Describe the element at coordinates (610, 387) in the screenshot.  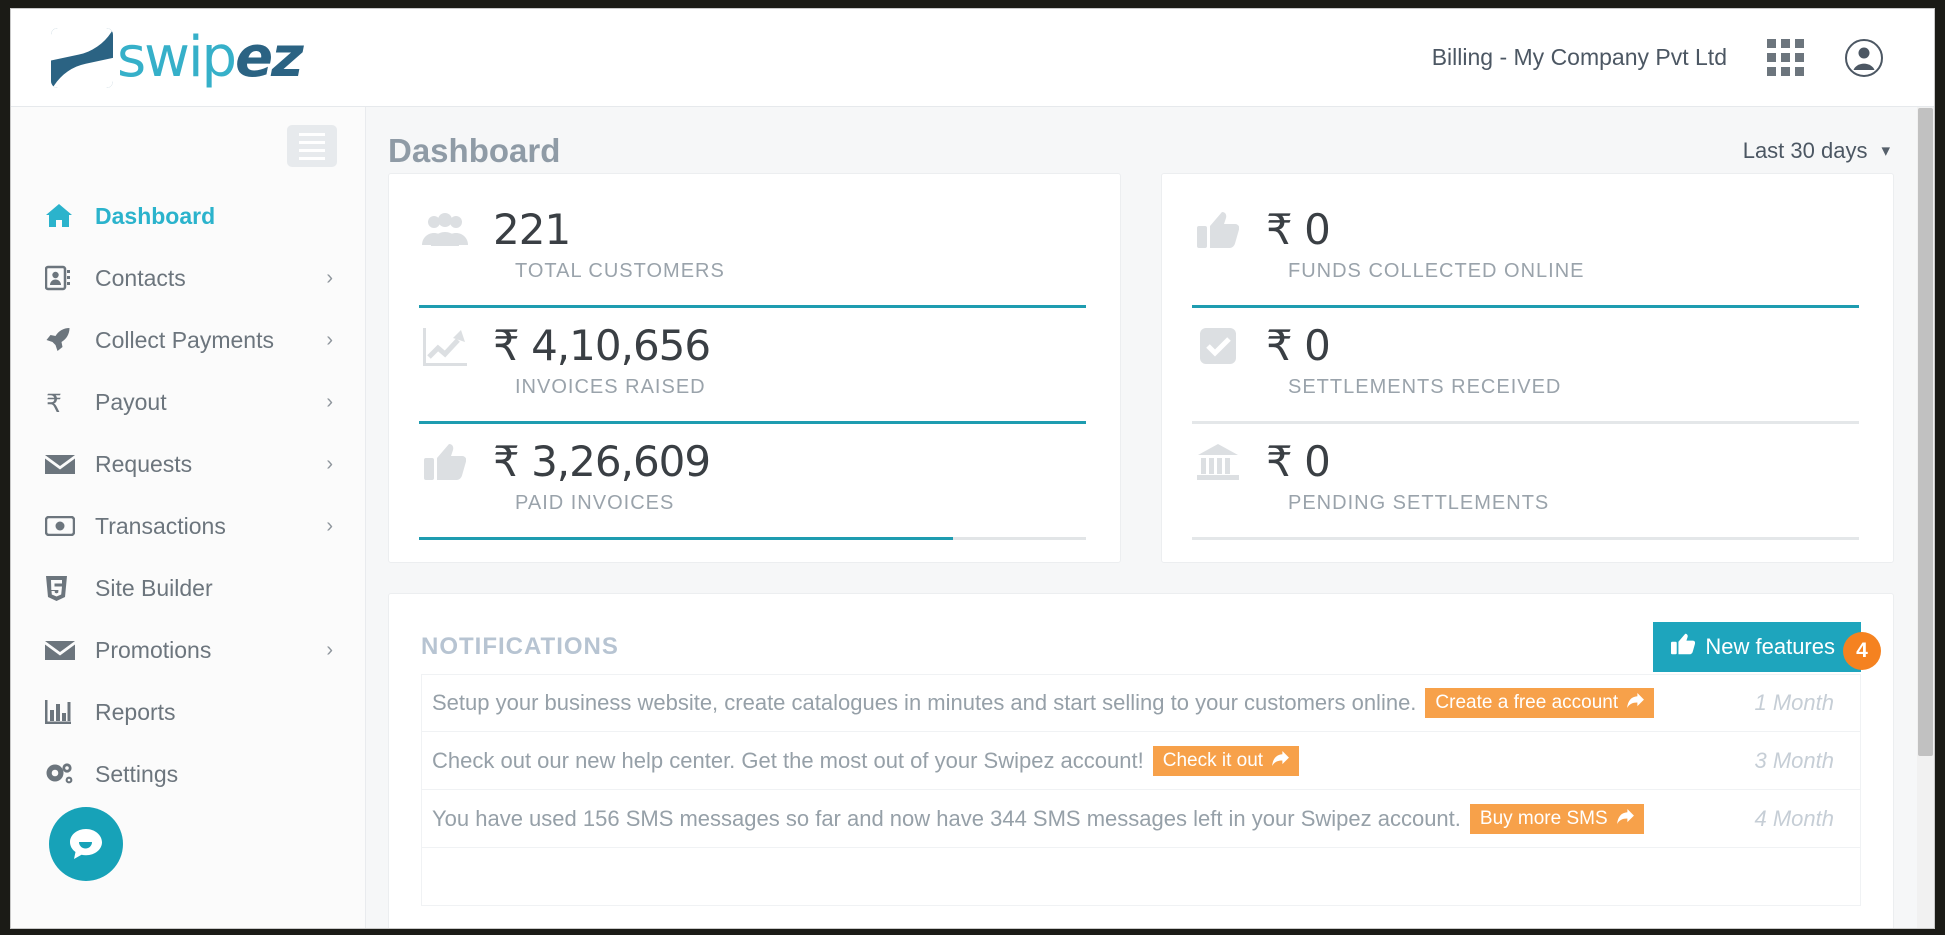
I see `stat-label: INVOICES RAISED` at that location.